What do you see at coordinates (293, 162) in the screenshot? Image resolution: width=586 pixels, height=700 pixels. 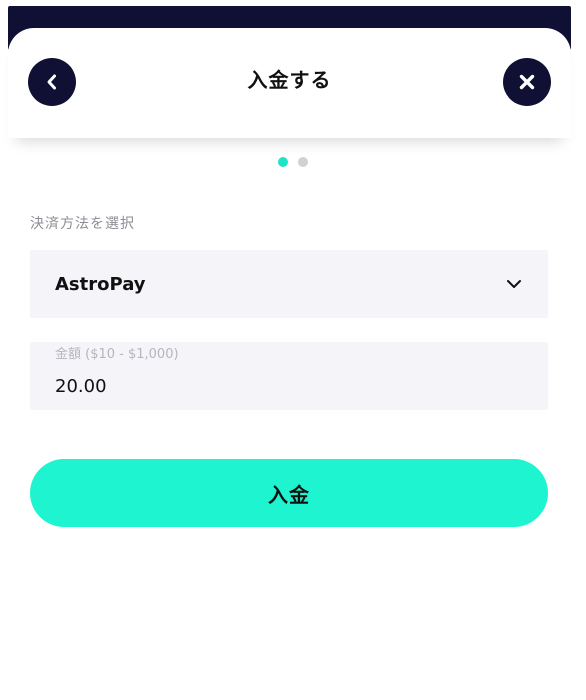 I see `step-indicator` at bounding box center [293, 162].